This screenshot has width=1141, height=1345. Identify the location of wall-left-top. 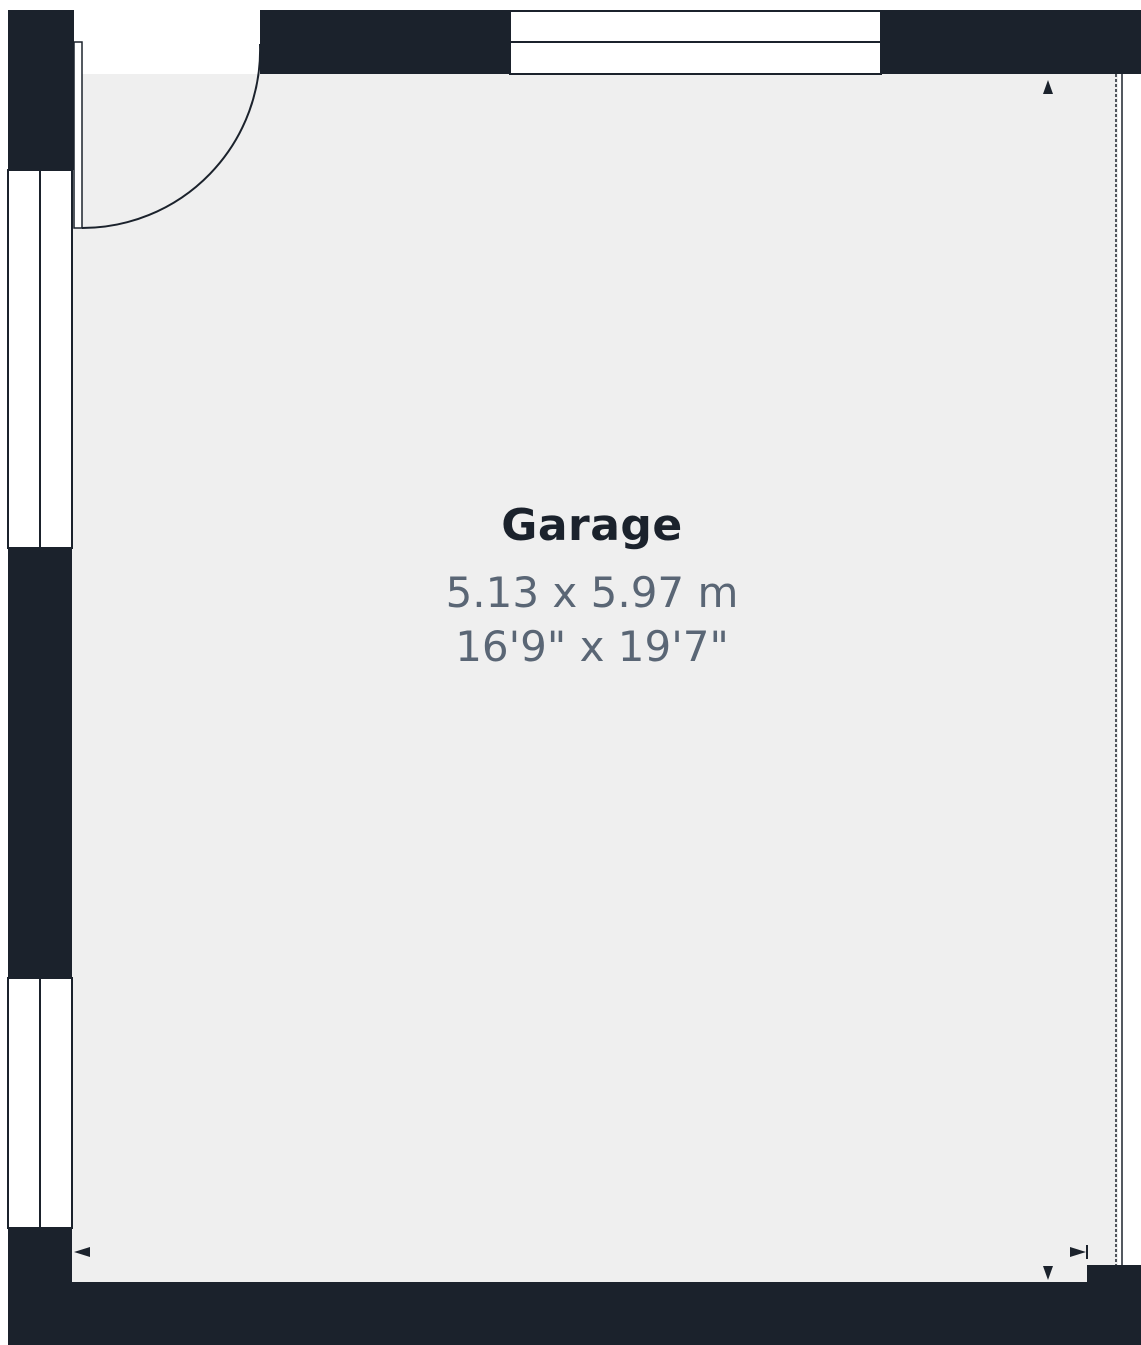
(41, 90).